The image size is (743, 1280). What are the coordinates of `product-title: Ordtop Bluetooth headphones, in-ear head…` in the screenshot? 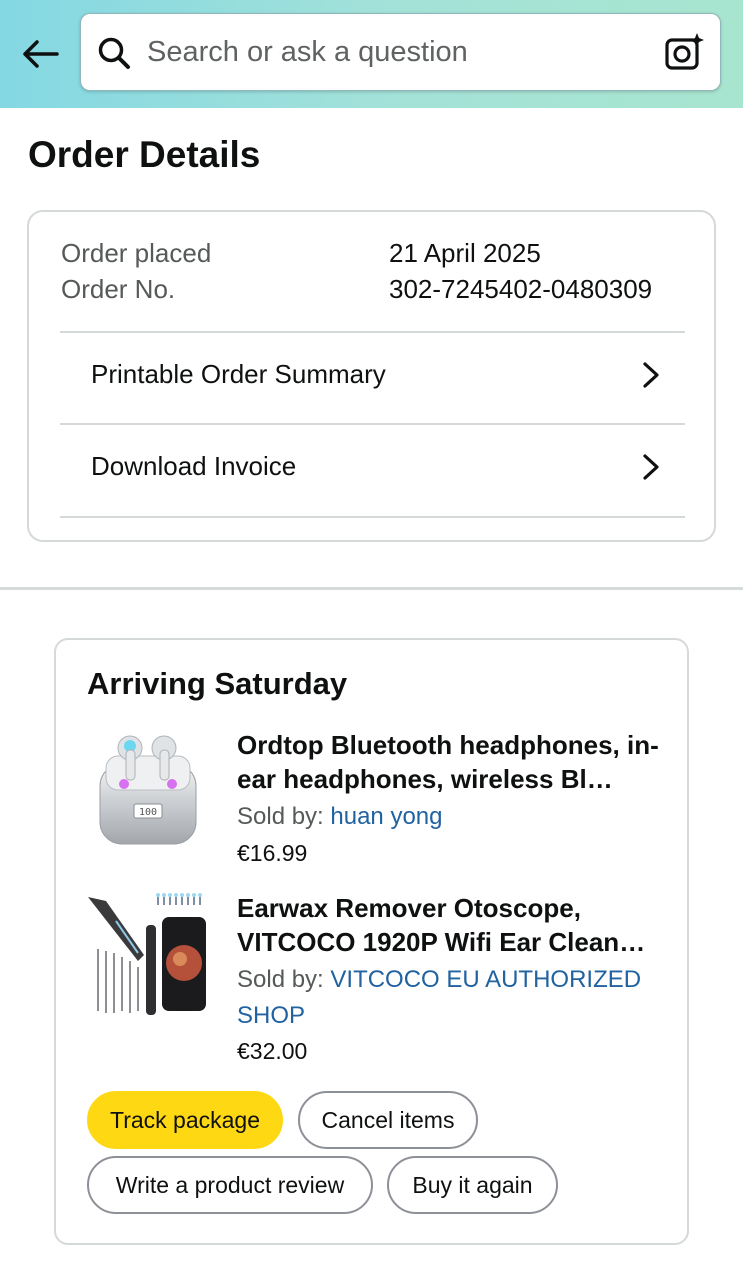 It's located at (452, 762).